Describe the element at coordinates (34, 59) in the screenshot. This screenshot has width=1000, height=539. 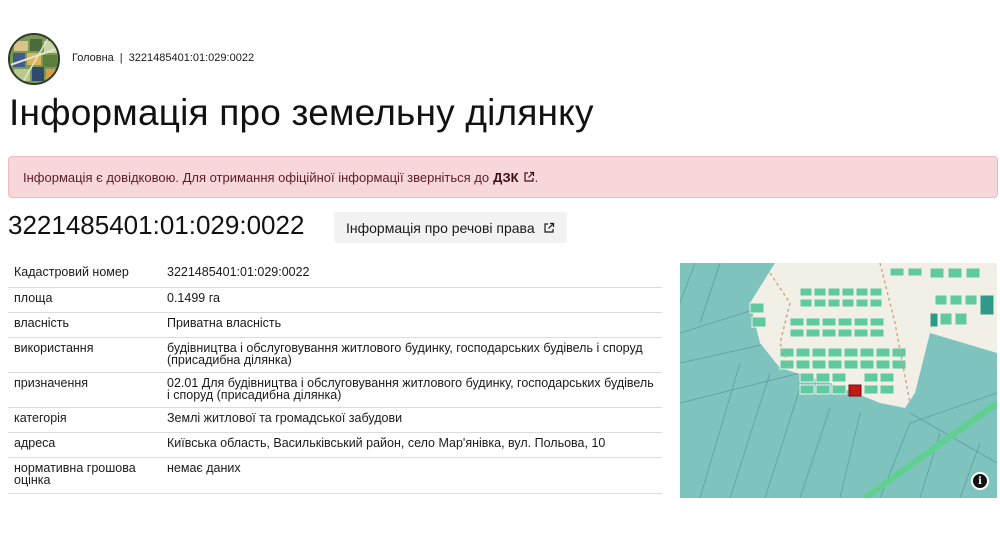
I see `logo` at that location.